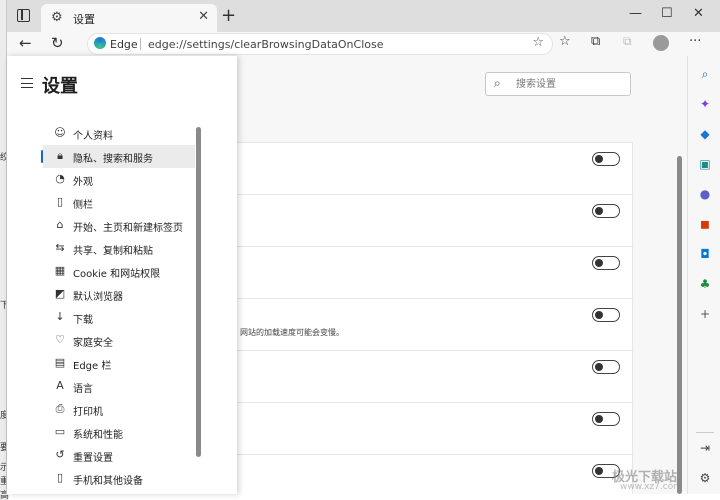 Image resolution: width=720 pixels, height=500 pixels. What do you see at coordinates (198, 292) in the screenshot?
I see `drawer-scrollbar` at bounding box center [198, 292].